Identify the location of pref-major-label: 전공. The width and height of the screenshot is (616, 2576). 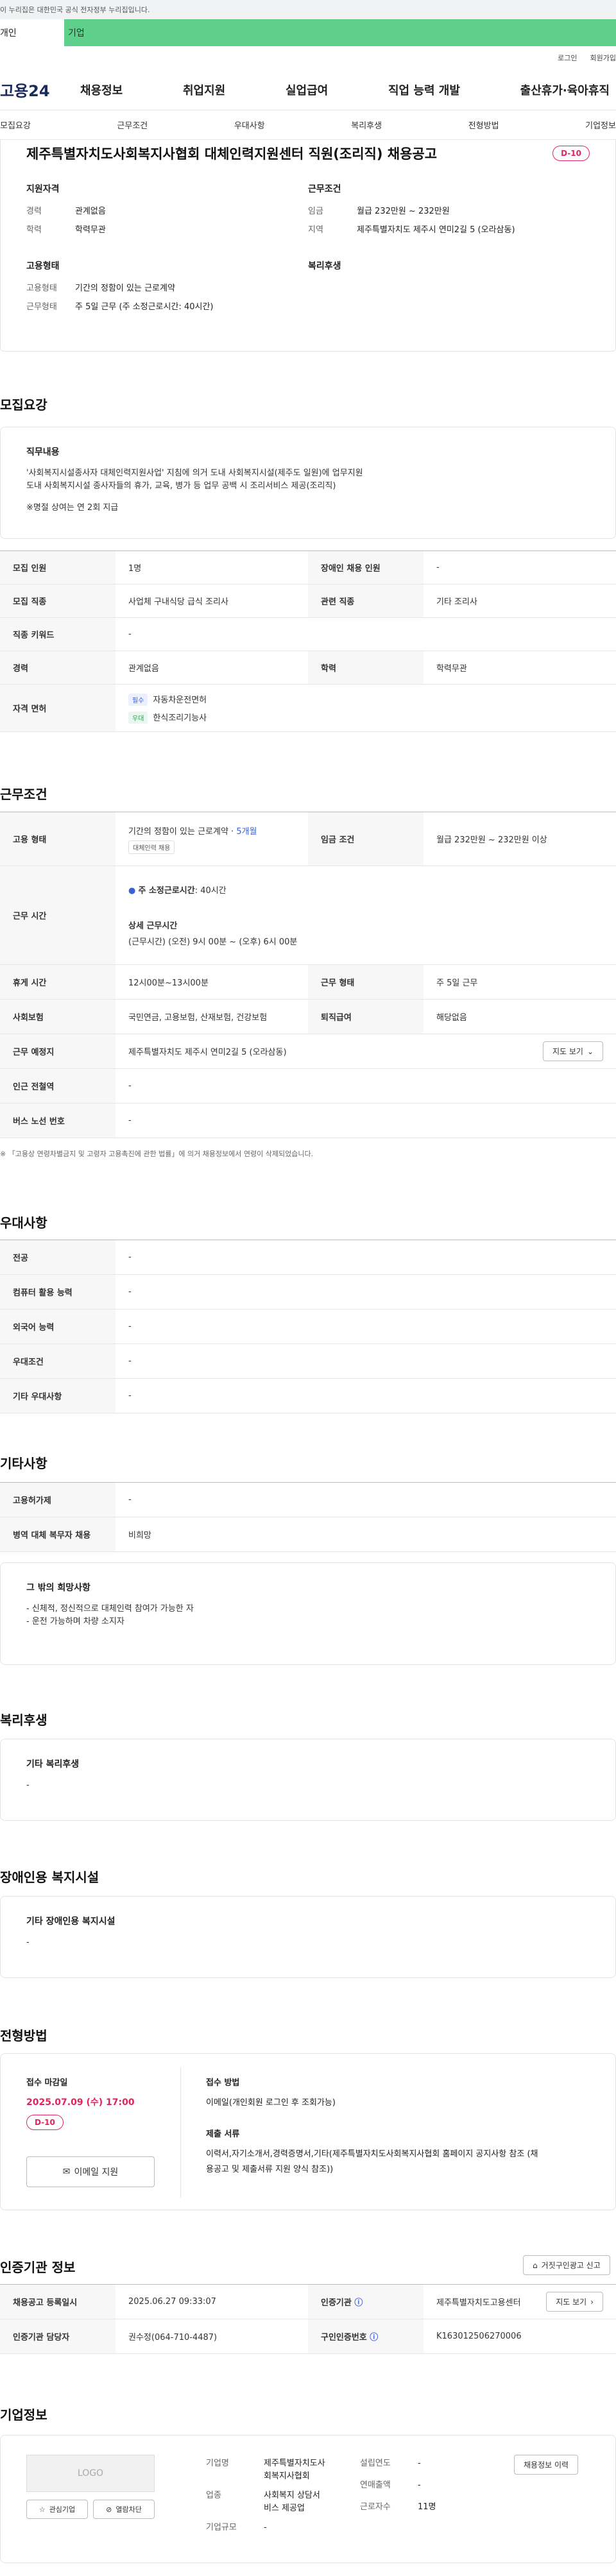
(58, 1257).